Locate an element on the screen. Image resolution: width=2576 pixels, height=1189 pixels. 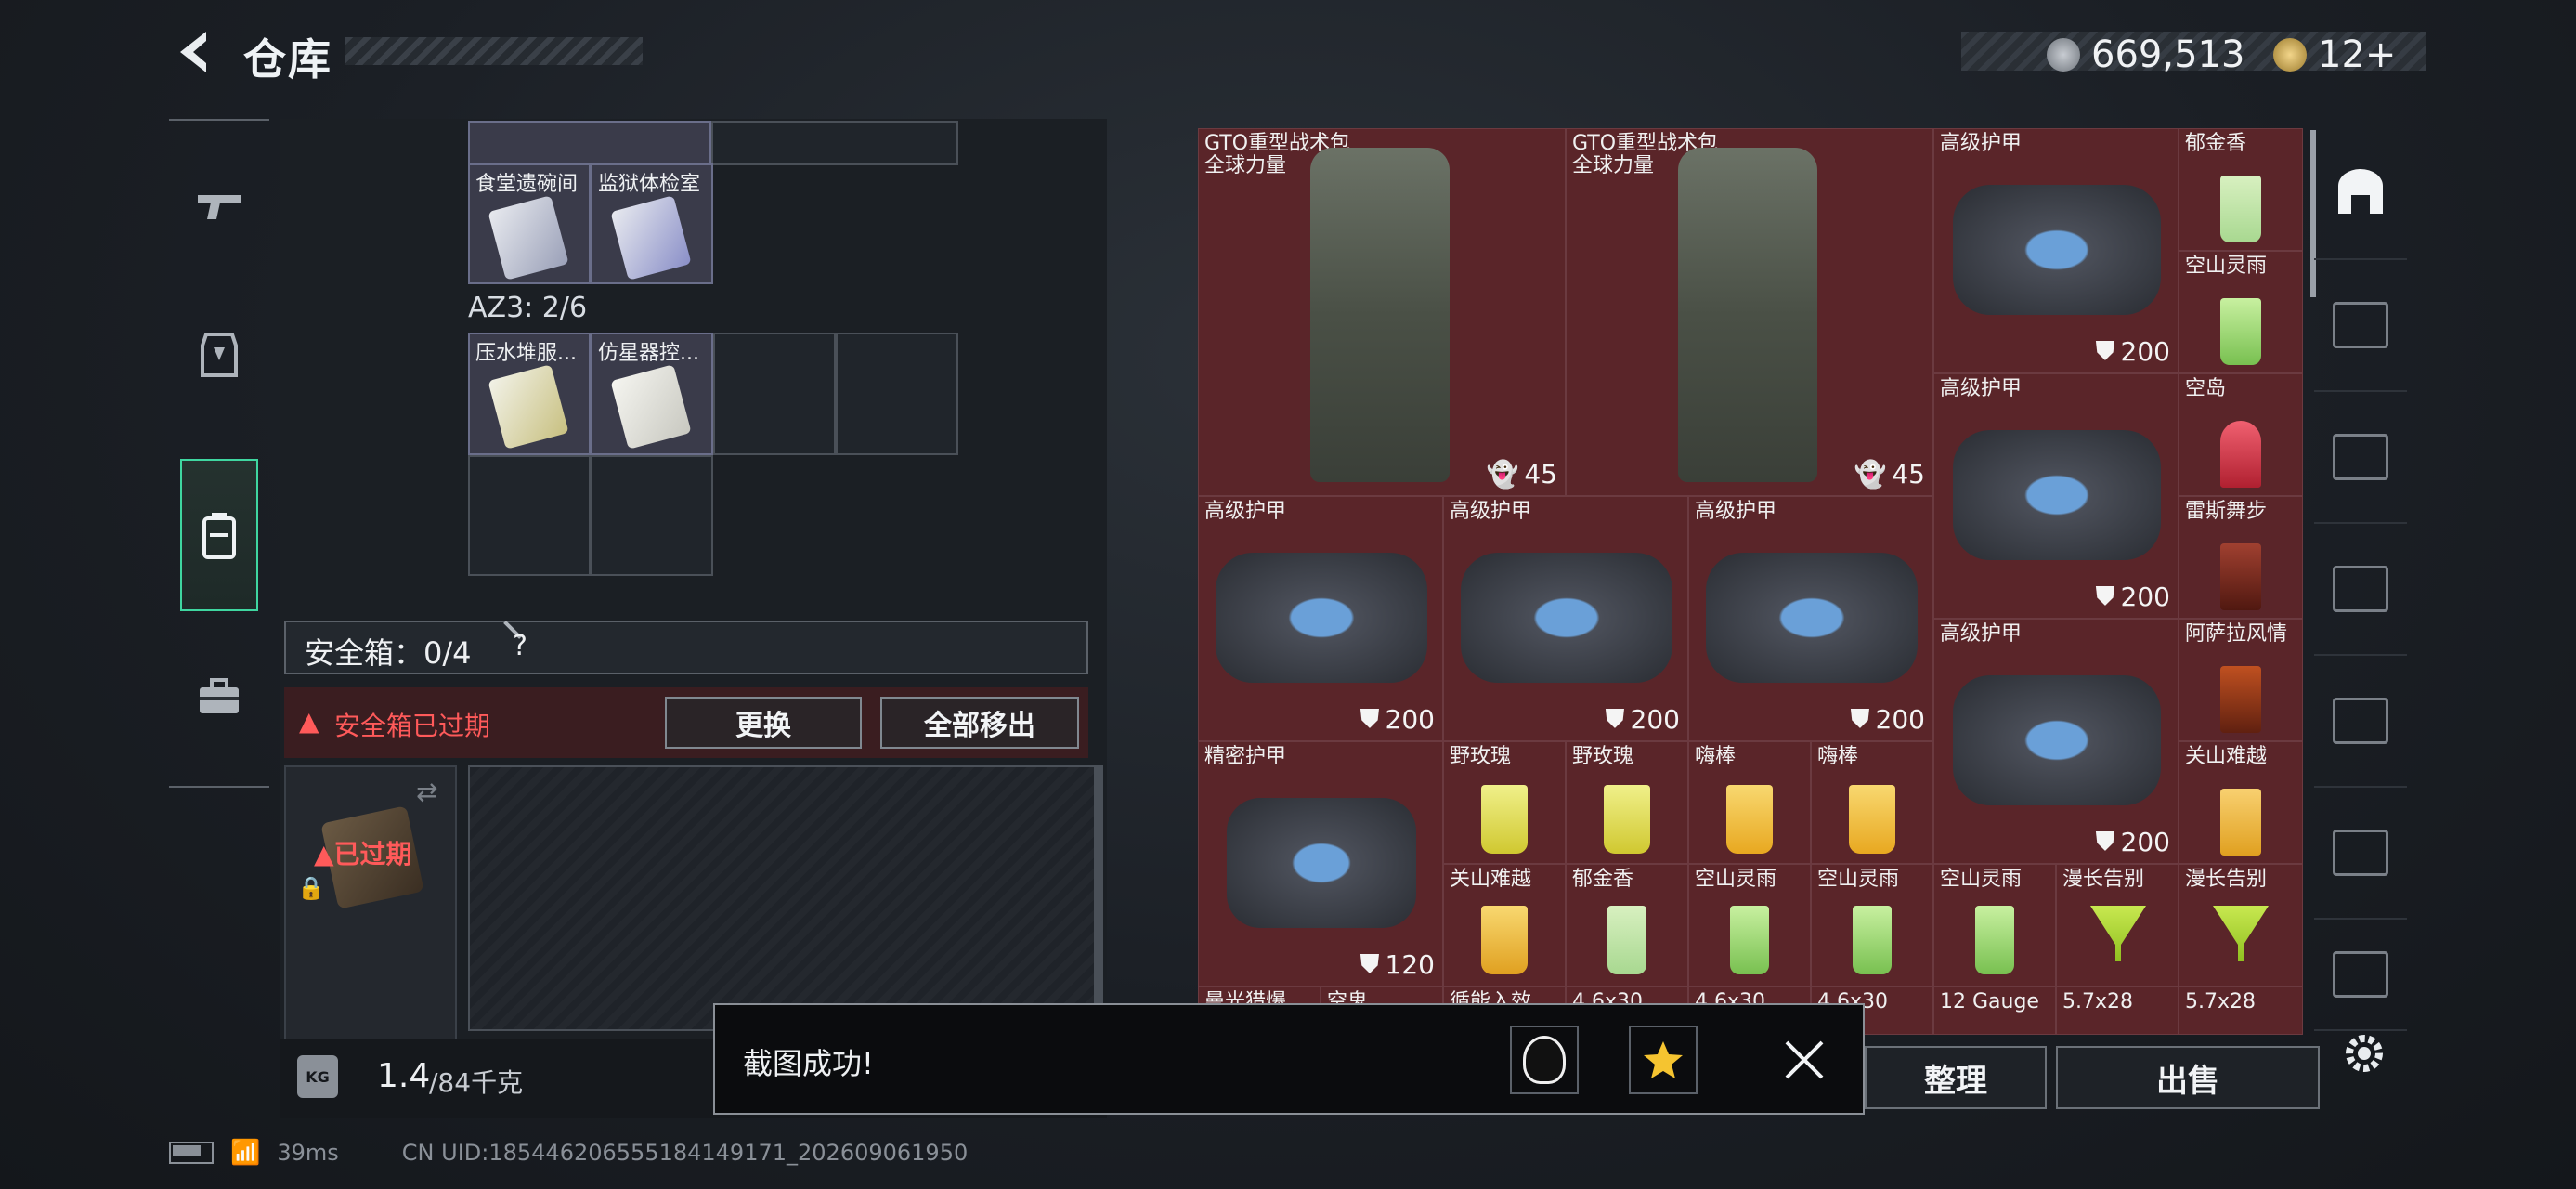
safe-box-slot: ▲已过期 🔒 ⇄ is located at coordinates (370, 910).